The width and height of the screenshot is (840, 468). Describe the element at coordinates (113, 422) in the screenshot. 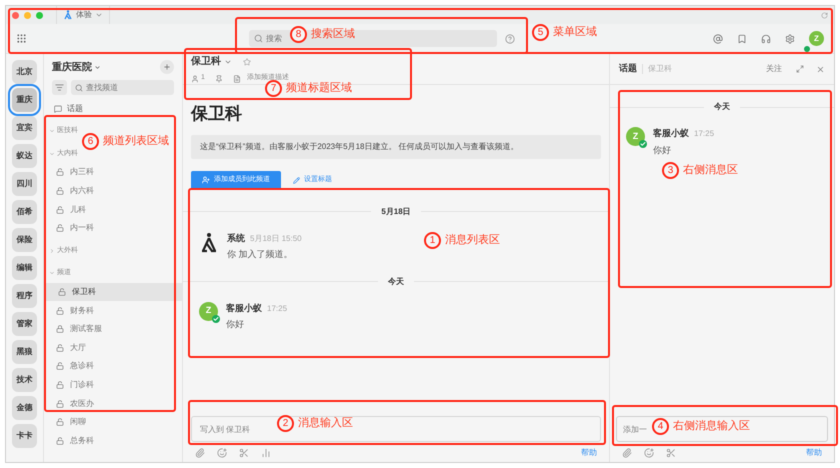

I see `channel-item: 闲聊` at that location.